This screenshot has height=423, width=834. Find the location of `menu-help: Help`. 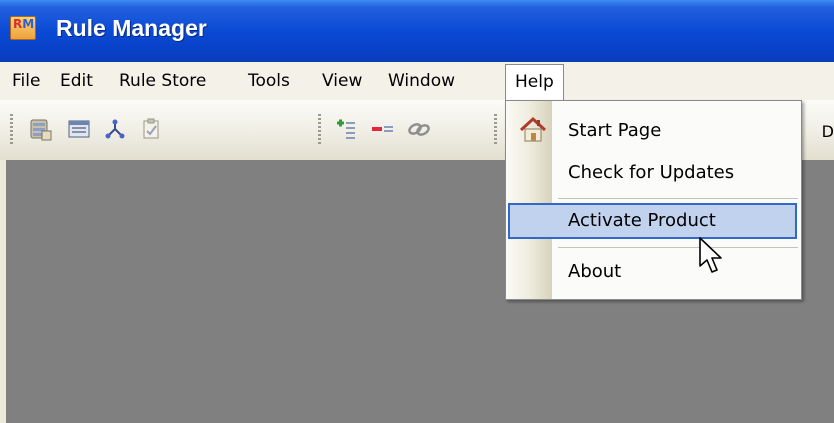

menu-help: Help is located at coordinates (534, 82).